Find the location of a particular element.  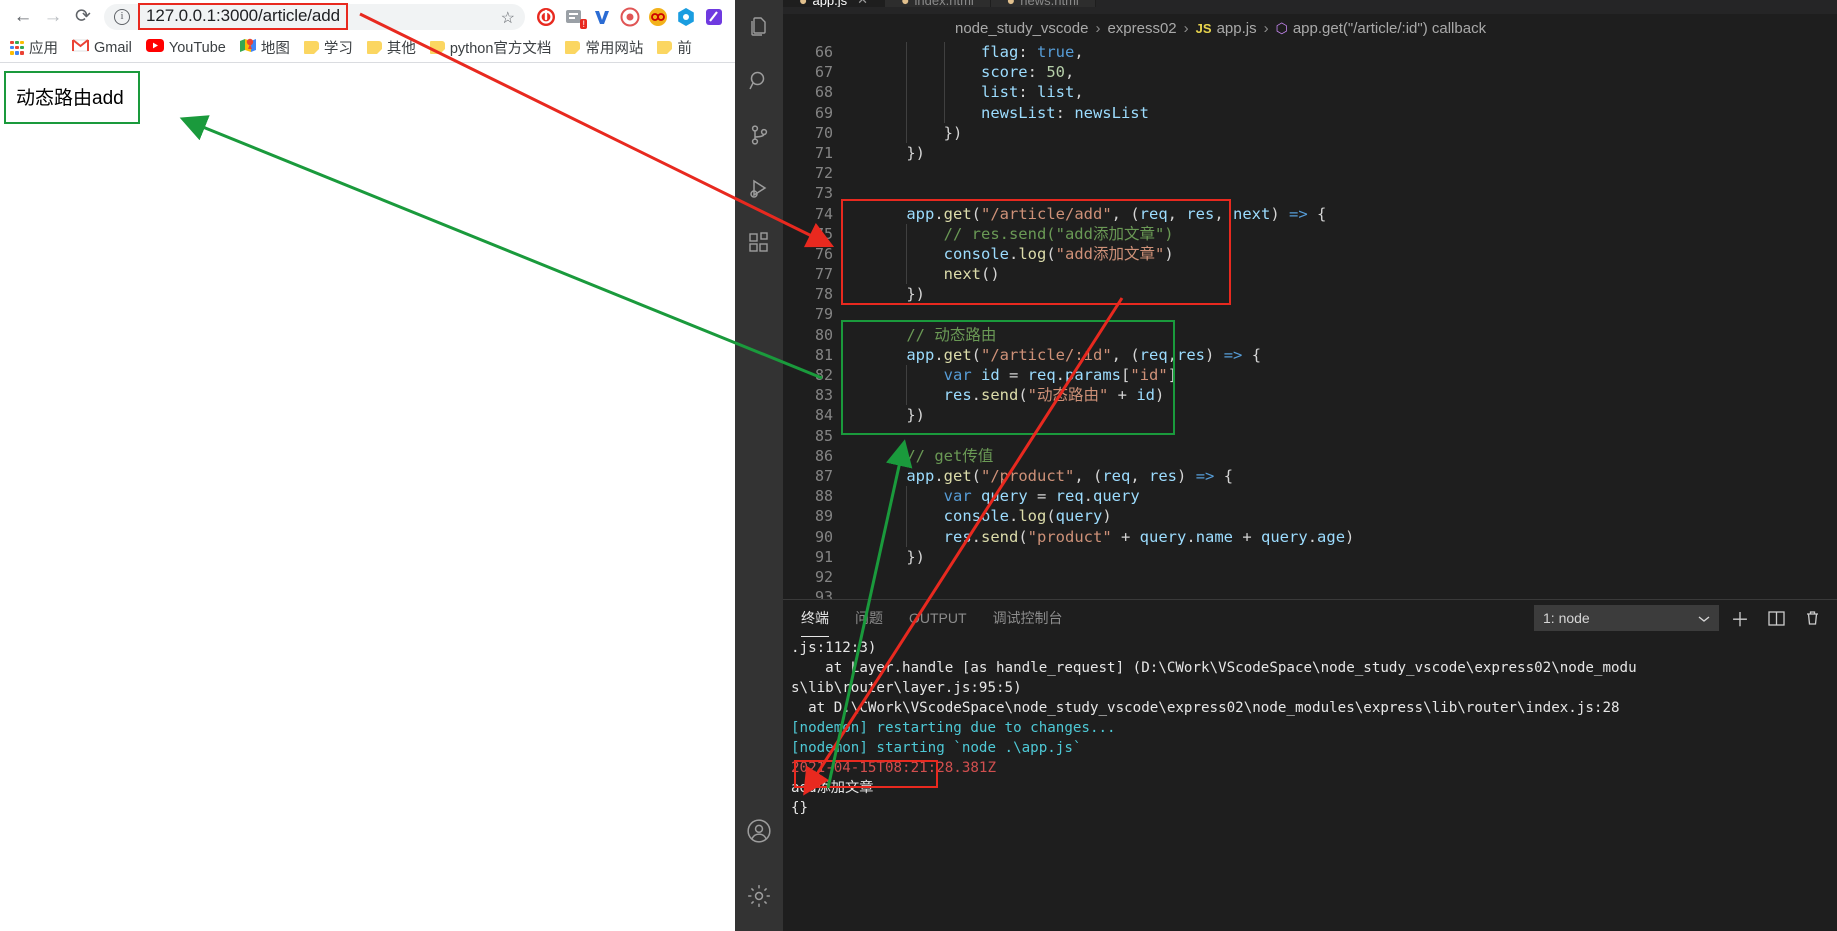

search-icon is located at coordinates (759, 81).